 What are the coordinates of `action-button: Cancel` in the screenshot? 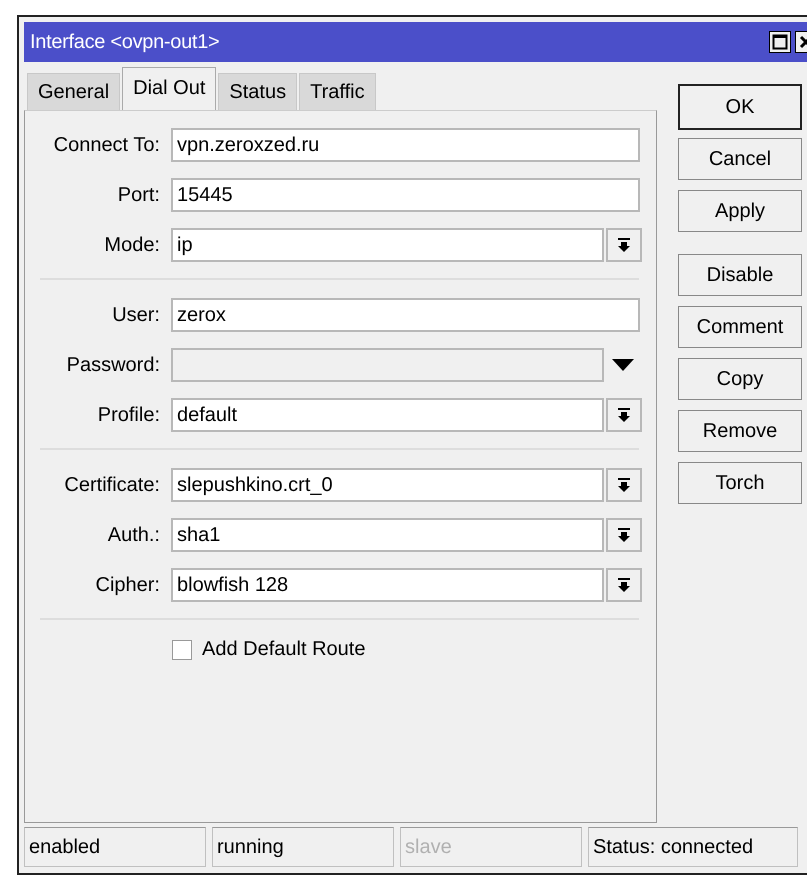 It's located at (740, 159).